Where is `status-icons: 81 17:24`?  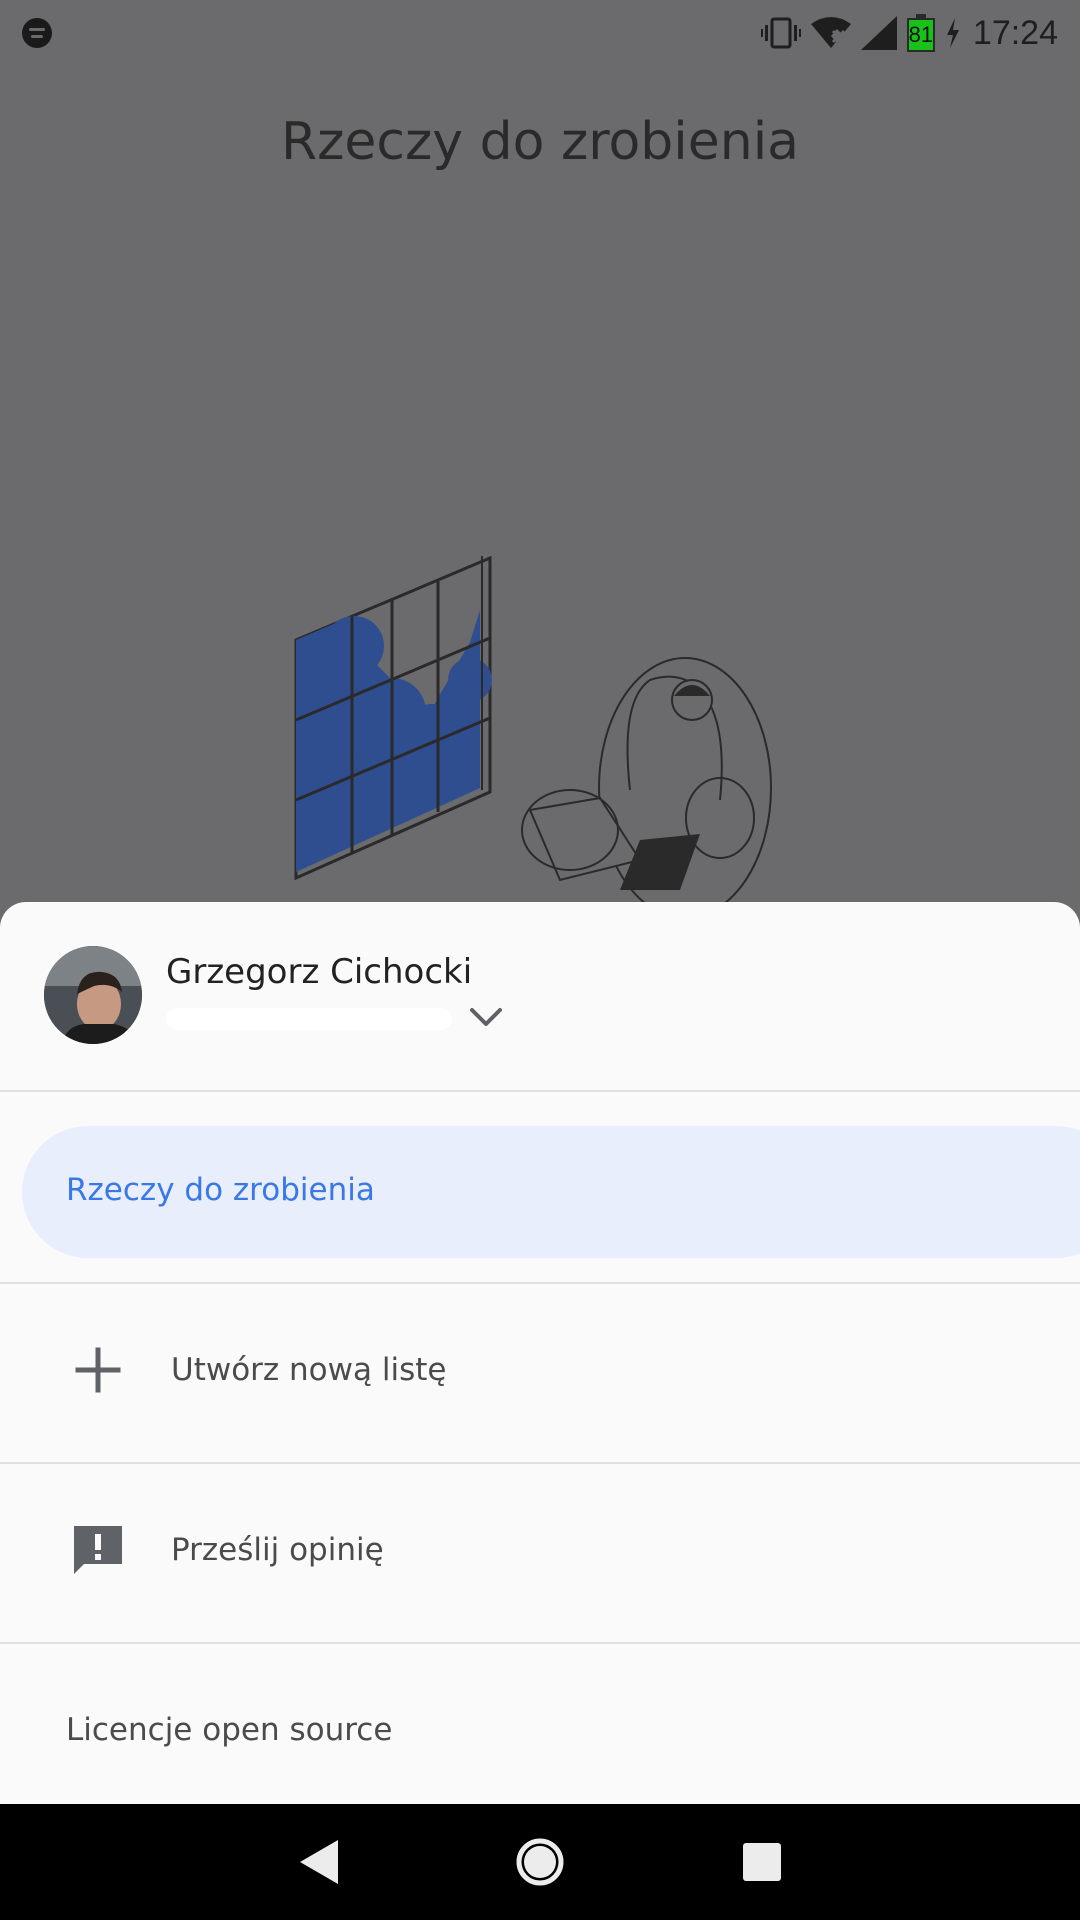 status-icons: 81 17:24 is located at coordinates (909, 33).